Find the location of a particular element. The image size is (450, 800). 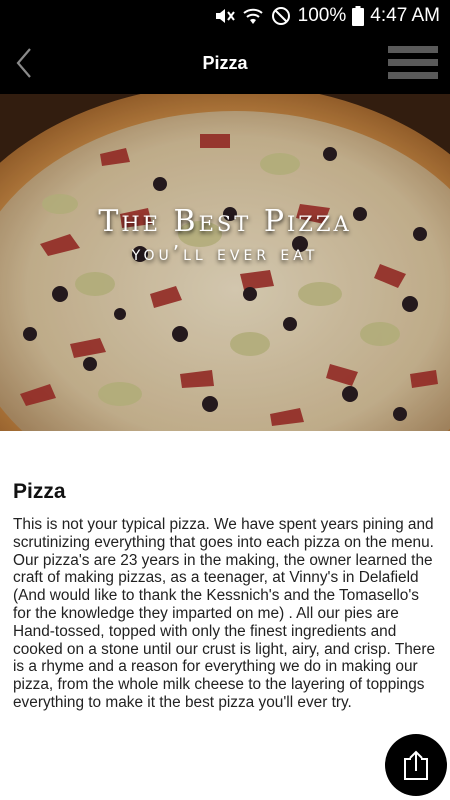

menu-button is located at coordinates (413, 63).